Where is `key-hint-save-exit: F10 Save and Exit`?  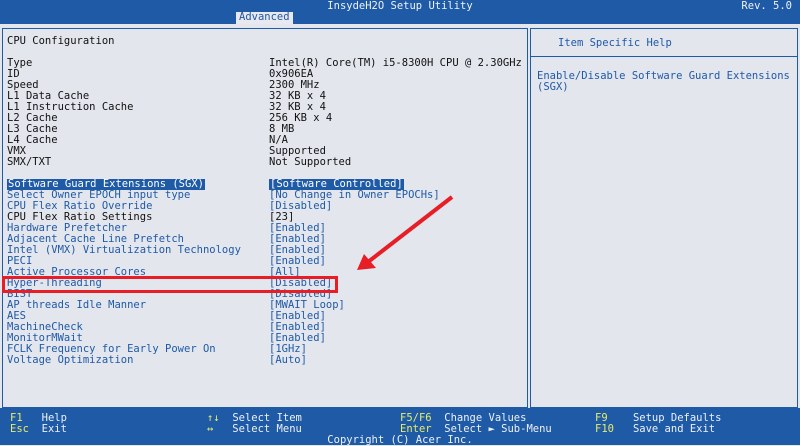
key-hint-save-exit: F10 Save and Exit is located at coordinates (655, 429).